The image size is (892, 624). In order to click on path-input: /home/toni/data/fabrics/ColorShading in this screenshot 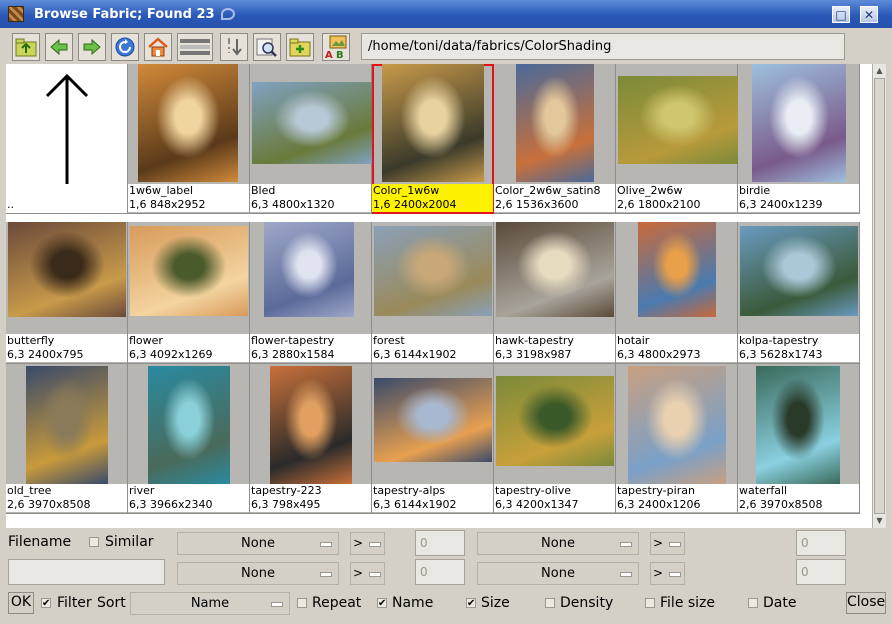, I will do `click(603, 46)`.